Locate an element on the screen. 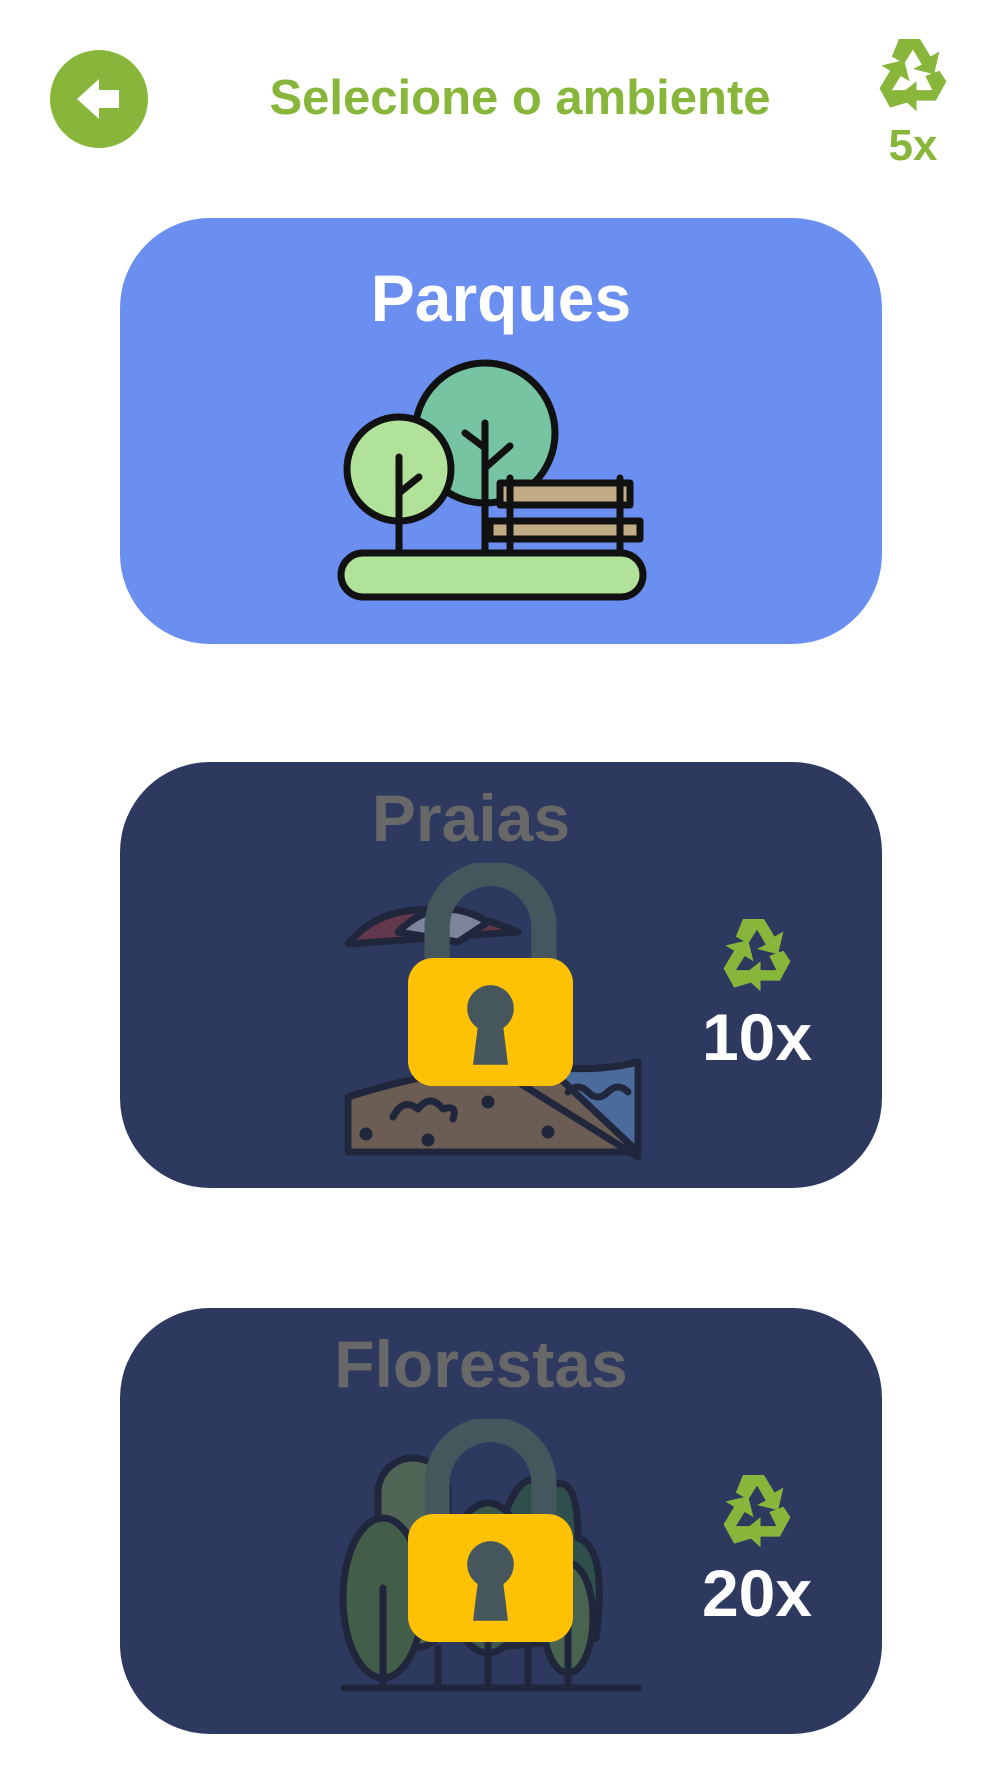  back-arrow-icon is located at coordinates (98, 99).